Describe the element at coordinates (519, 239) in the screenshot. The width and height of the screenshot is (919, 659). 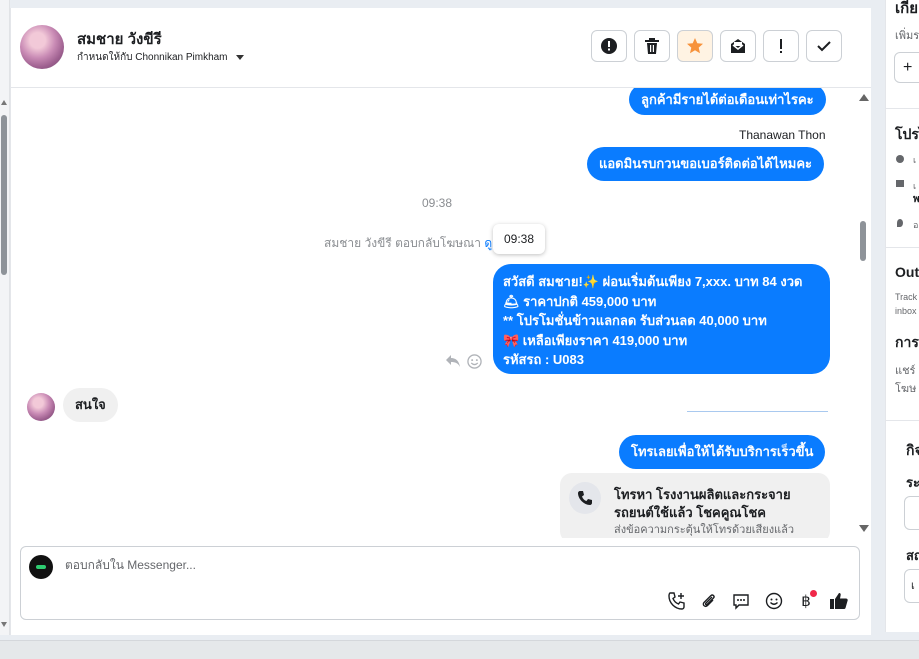
I see `timestamp-tooltip: 09:38` at that location.